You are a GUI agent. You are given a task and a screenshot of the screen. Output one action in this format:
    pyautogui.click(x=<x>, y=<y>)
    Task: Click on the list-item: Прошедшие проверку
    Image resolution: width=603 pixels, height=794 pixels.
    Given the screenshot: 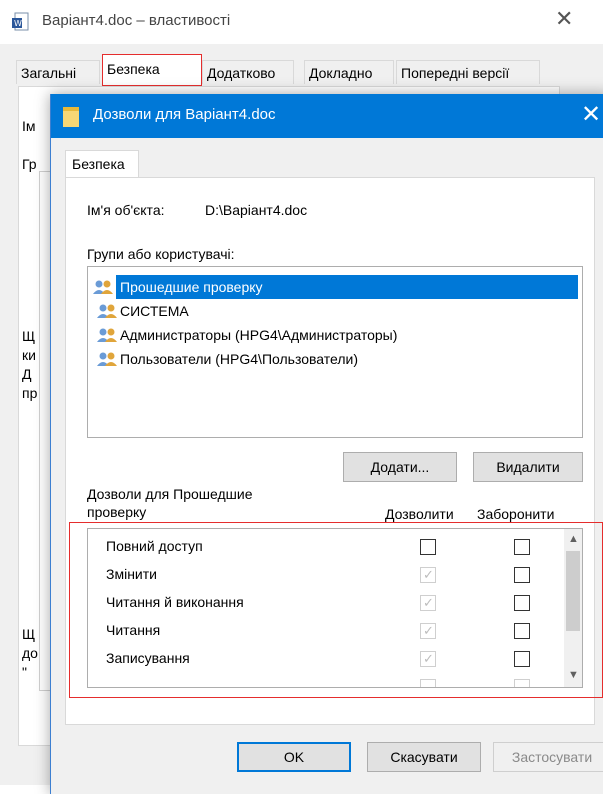 What is the action you would take?
    pyautogui.click(x=335, y=287)
    